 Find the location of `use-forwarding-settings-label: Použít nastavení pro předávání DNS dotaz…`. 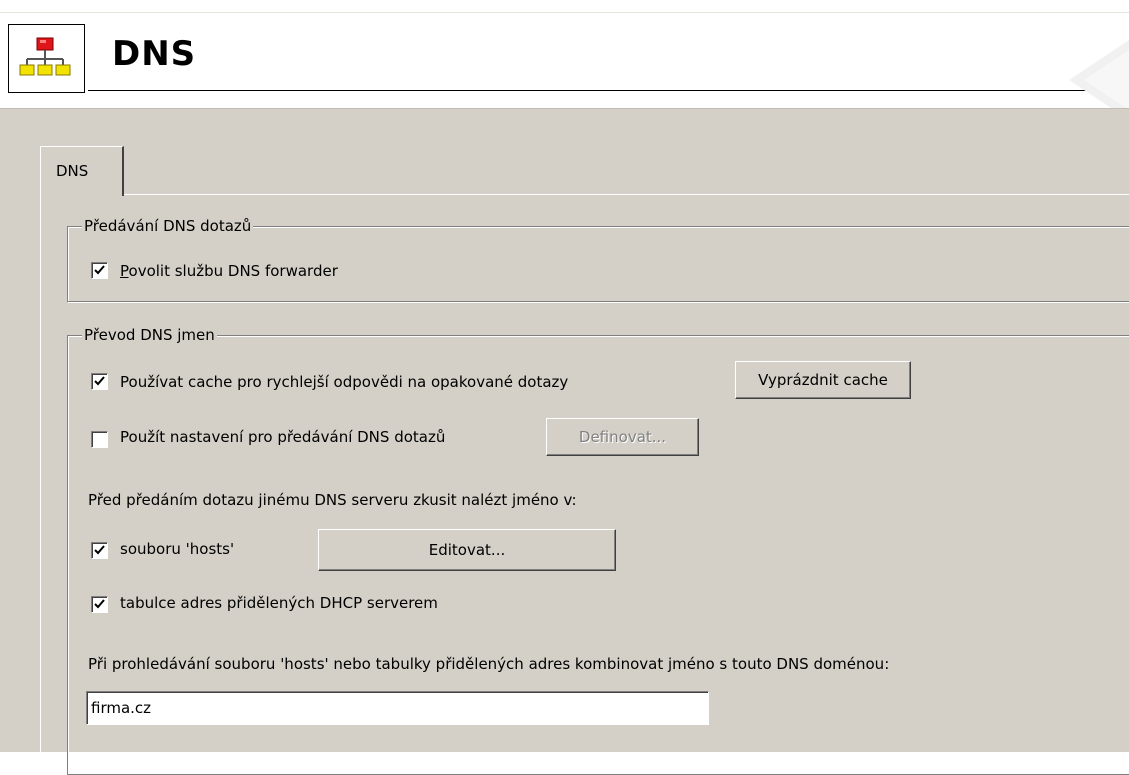

use-forwarding-settings-label: Použít nastavení pro předávání DNS dotaz… is located at coordinates (282, 437).